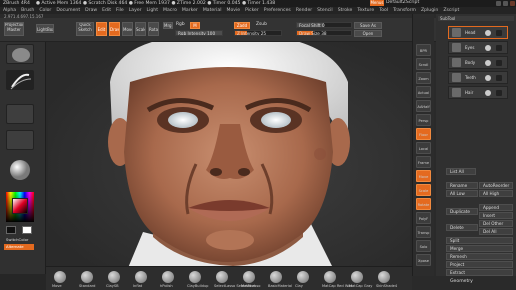 The height and width of the screenshot is (290, 516). Describe the element at coordinates (20, 114) in the screenshot. I see `alpha-thumbnail` at that location.